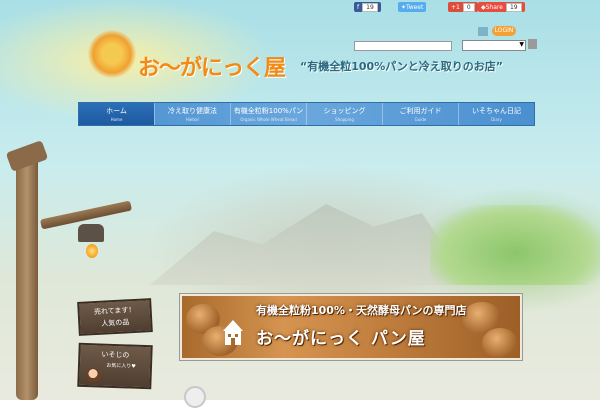 The height and width of the screenshot is (408, 600). What do you see at coordinates (344, 111) in the screenshot?
I see `nav-label: ショッピング` at bounding box center [344, 111].